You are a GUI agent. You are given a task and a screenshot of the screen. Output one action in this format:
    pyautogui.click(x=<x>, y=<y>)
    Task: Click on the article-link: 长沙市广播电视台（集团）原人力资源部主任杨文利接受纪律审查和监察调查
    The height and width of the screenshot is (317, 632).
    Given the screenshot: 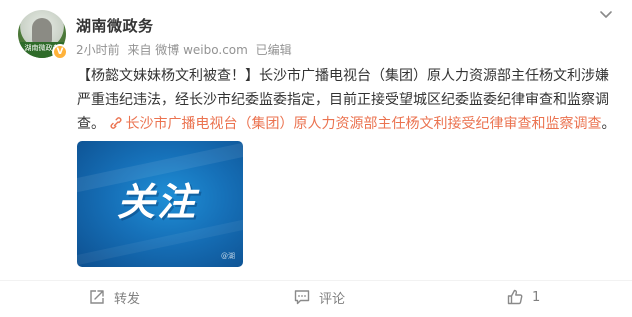 What is the action you would take?
    pyautogui.click(x=355, y=124)
    